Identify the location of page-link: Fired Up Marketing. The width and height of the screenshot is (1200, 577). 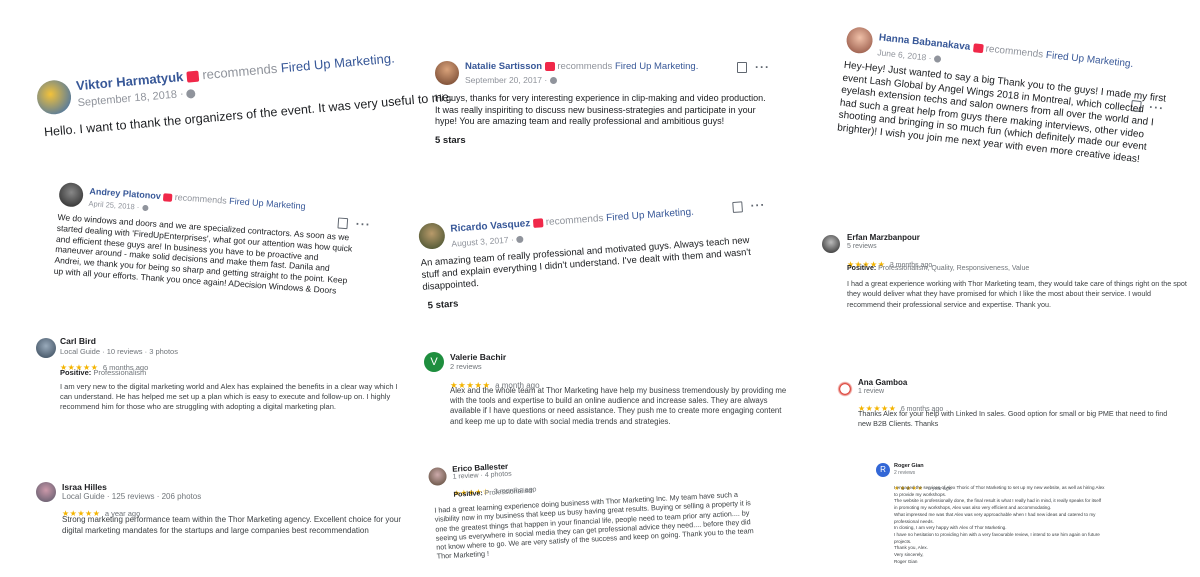
(267, 203).